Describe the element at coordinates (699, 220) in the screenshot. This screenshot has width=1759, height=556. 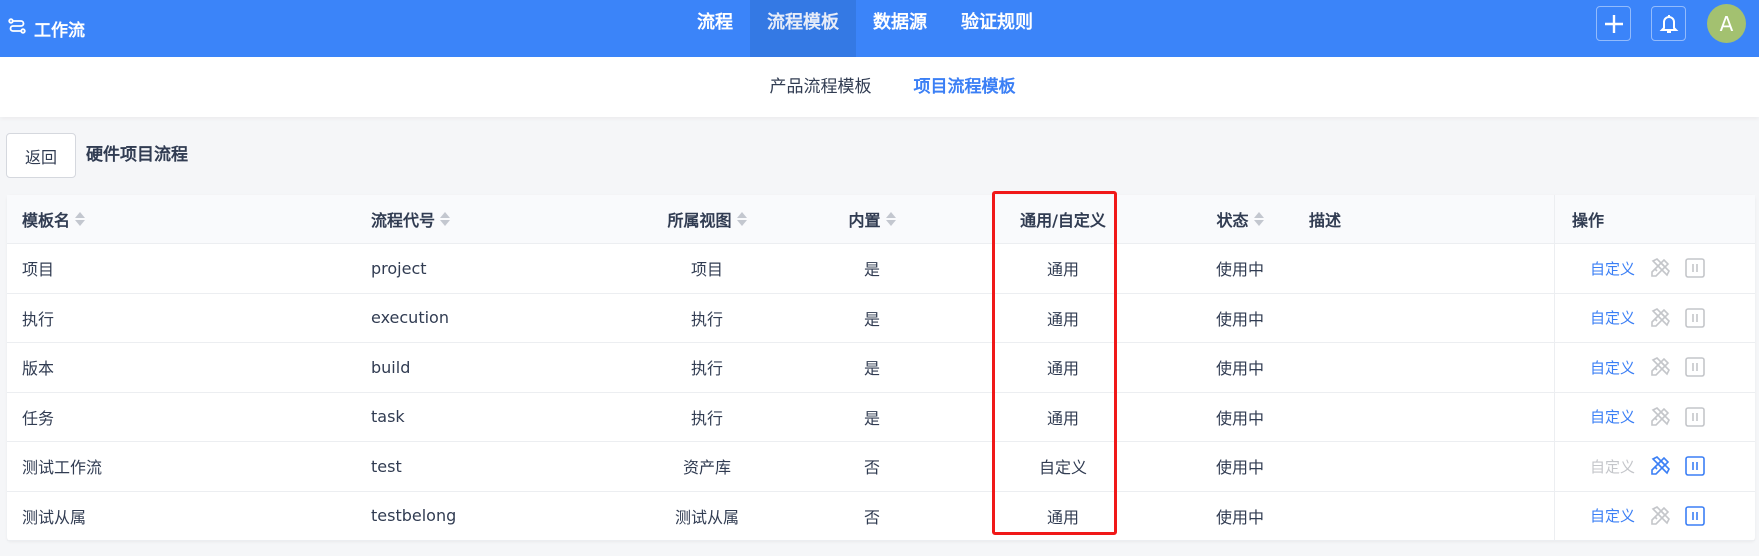
I see `header-label: 所属视图` at that location.